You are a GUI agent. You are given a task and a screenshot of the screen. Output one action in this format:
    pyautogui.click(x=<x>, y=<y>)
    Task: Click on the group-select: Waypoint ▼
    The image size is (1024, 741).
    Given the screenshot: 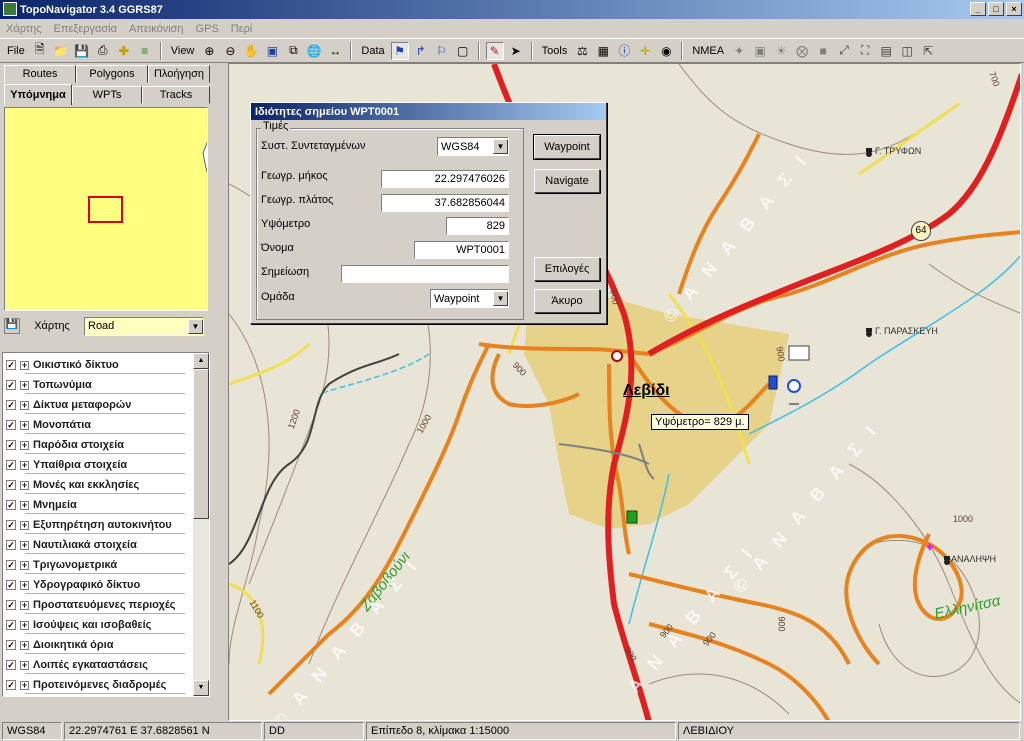 What is the action you would take?
    pyautogui.click(x=469, y=298)
    